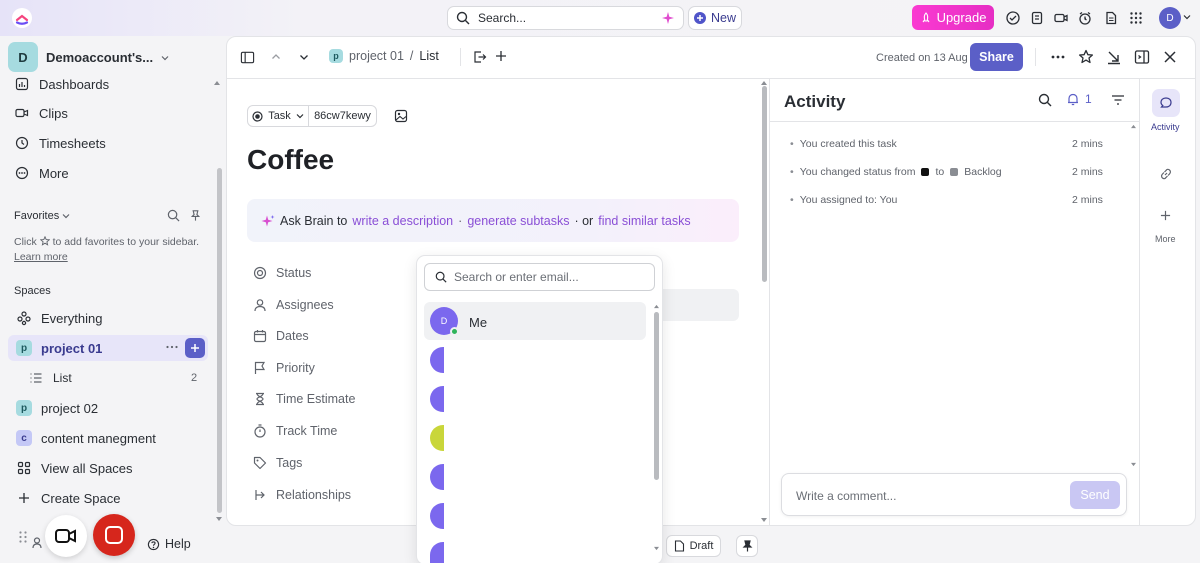 Image resolution: width=1200 pixels, height=563 pixels. Describe the element at coordinates (195, 348) in the screenshot. I see `add-to-space-button` at that location.